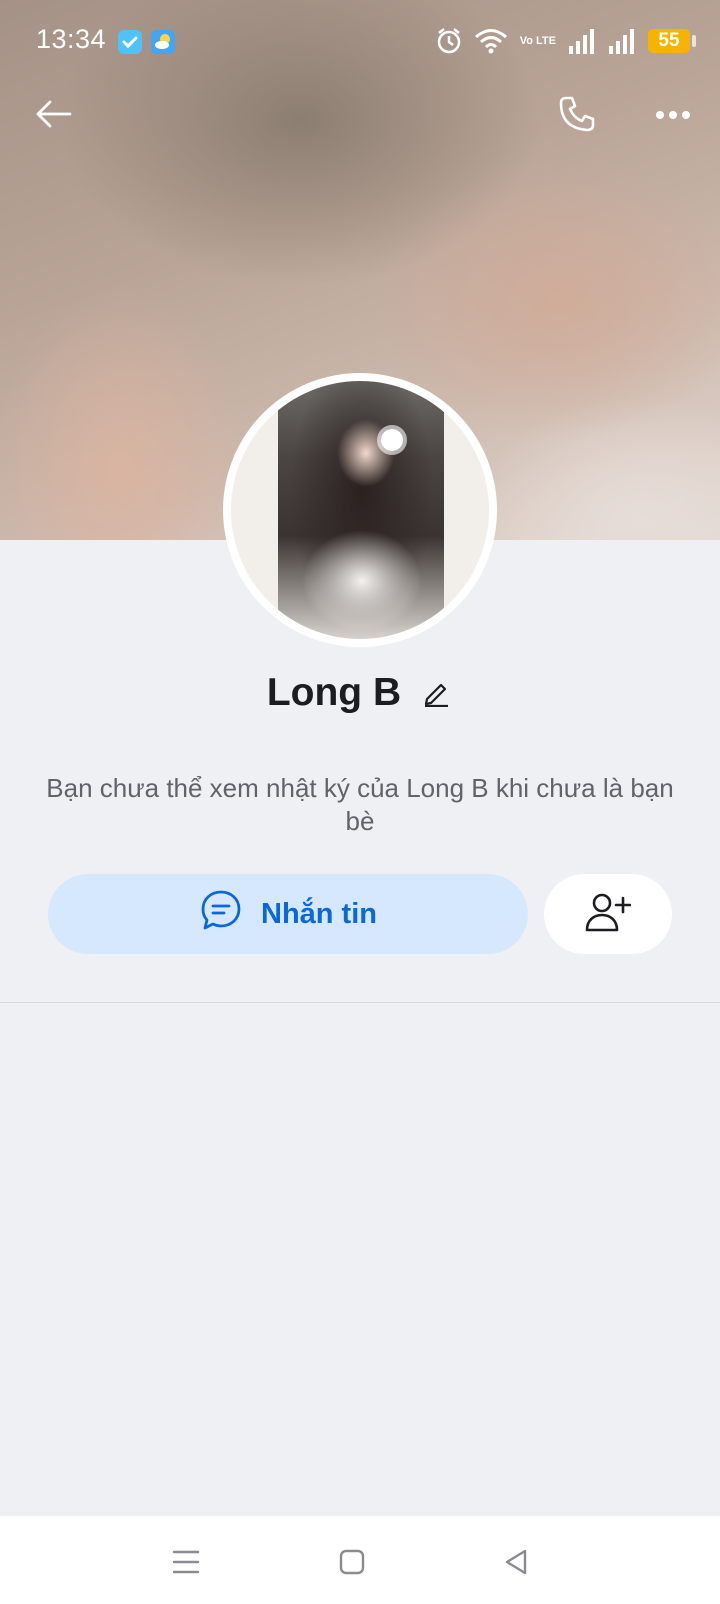 This screenshot has width=720, height=1604. What do you see at coordinates (334, 692) in the screenshot?
I see `profile-name: Long B` at bounding box center [334, 692].